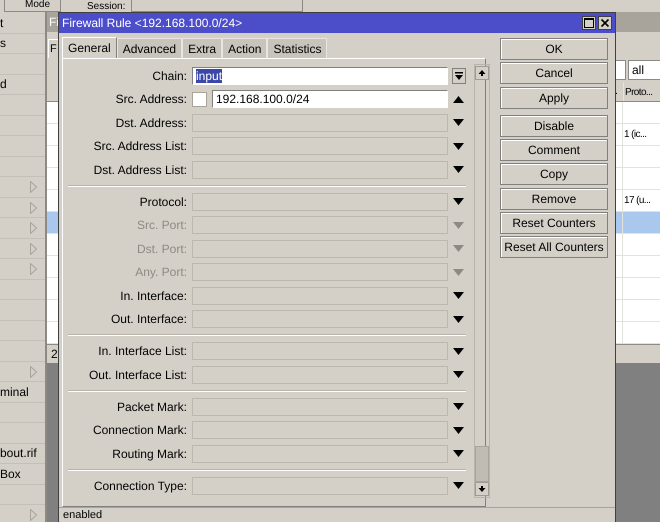  Describe the element at coordinates (554, 247) in the screenshot. I see `dialog-button: Reset All Counters` at that location.